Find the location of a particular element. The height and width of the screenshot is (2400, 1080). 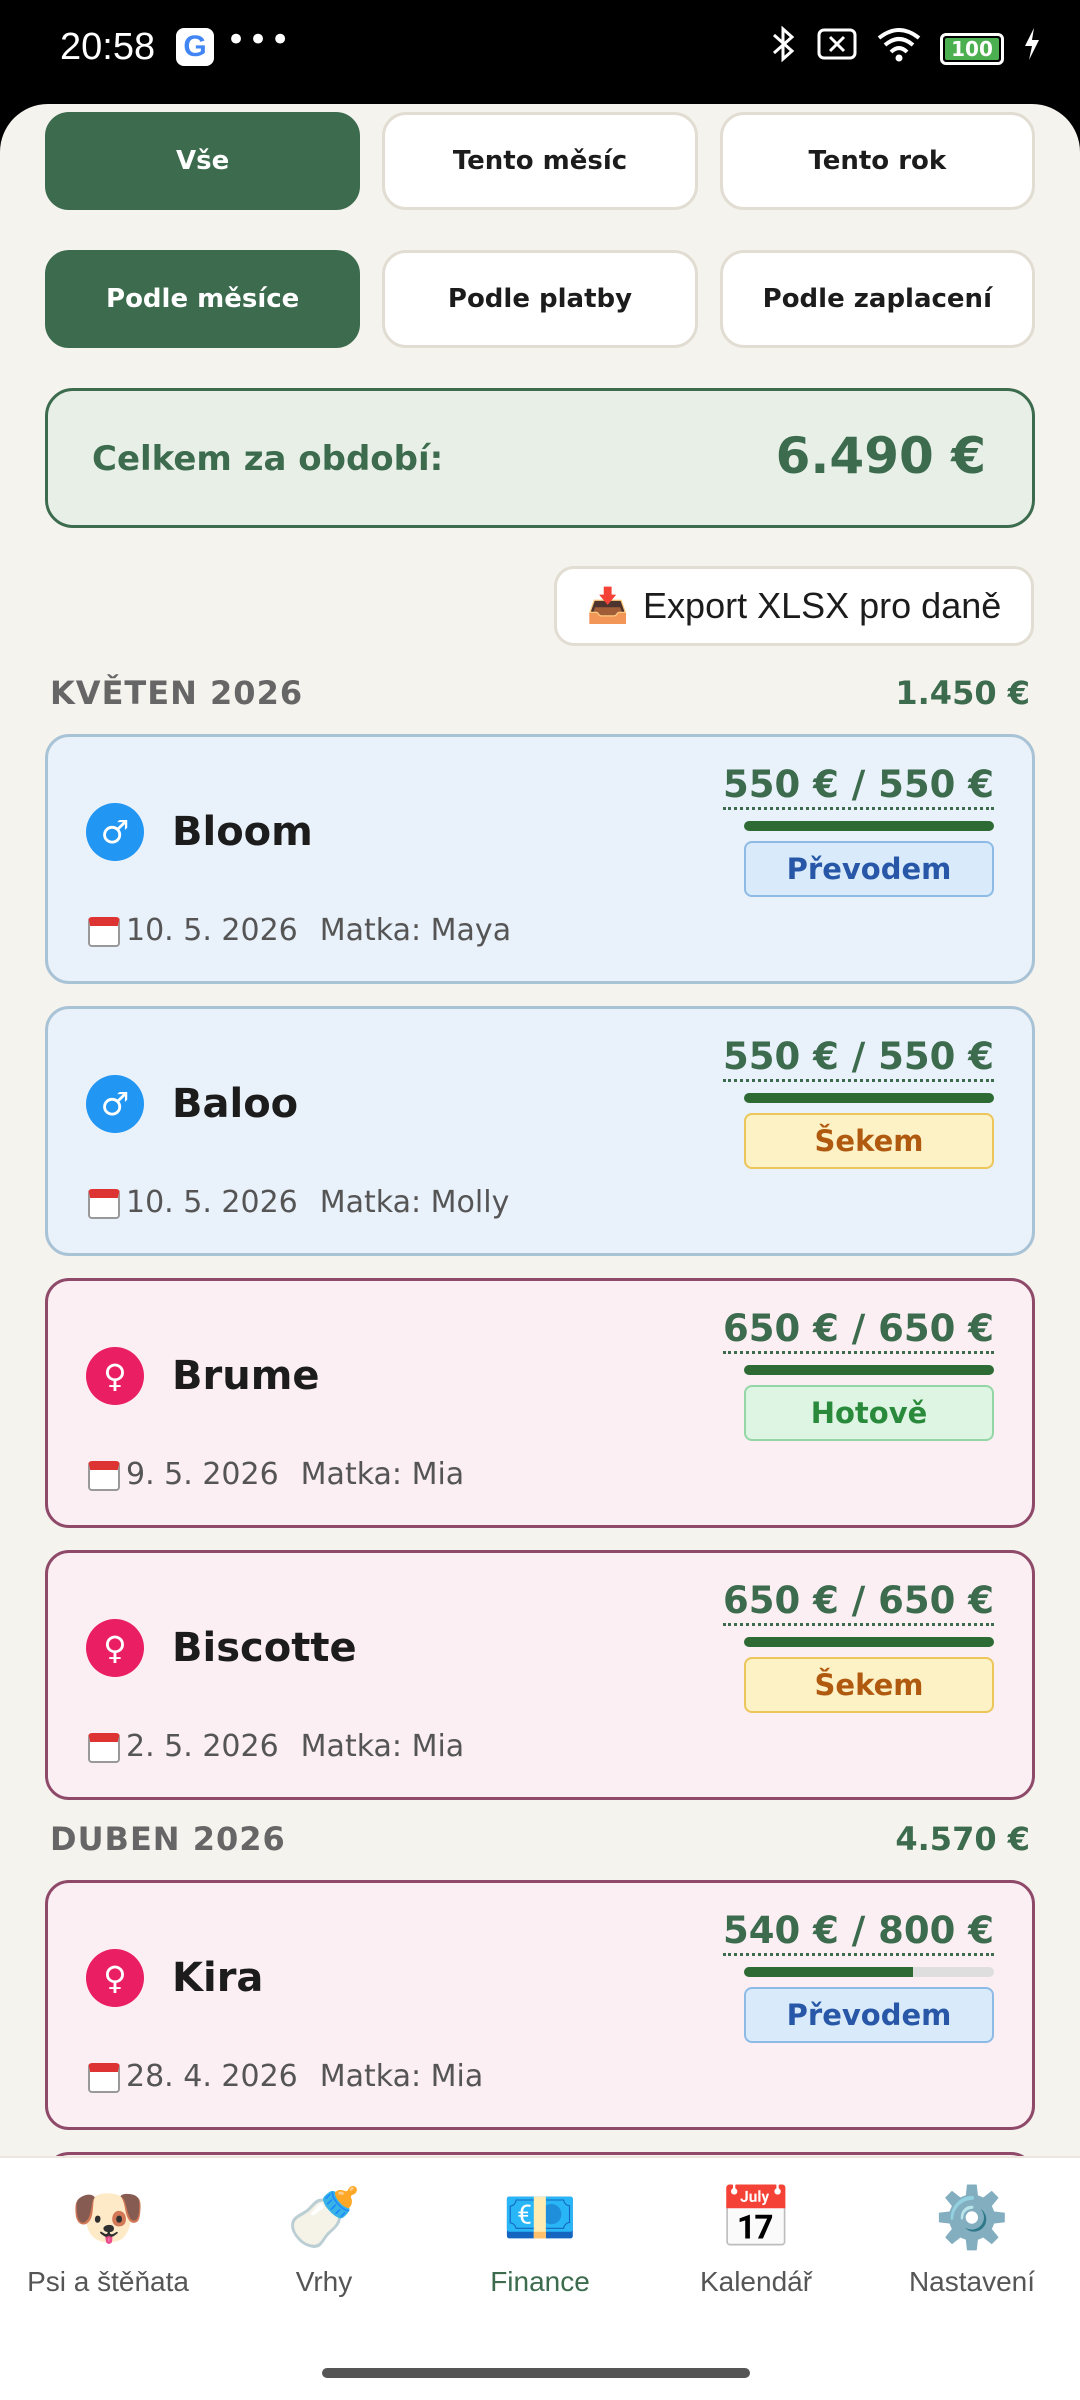

group-by-month: Podle měsíce is located at coordinates (203, 299).